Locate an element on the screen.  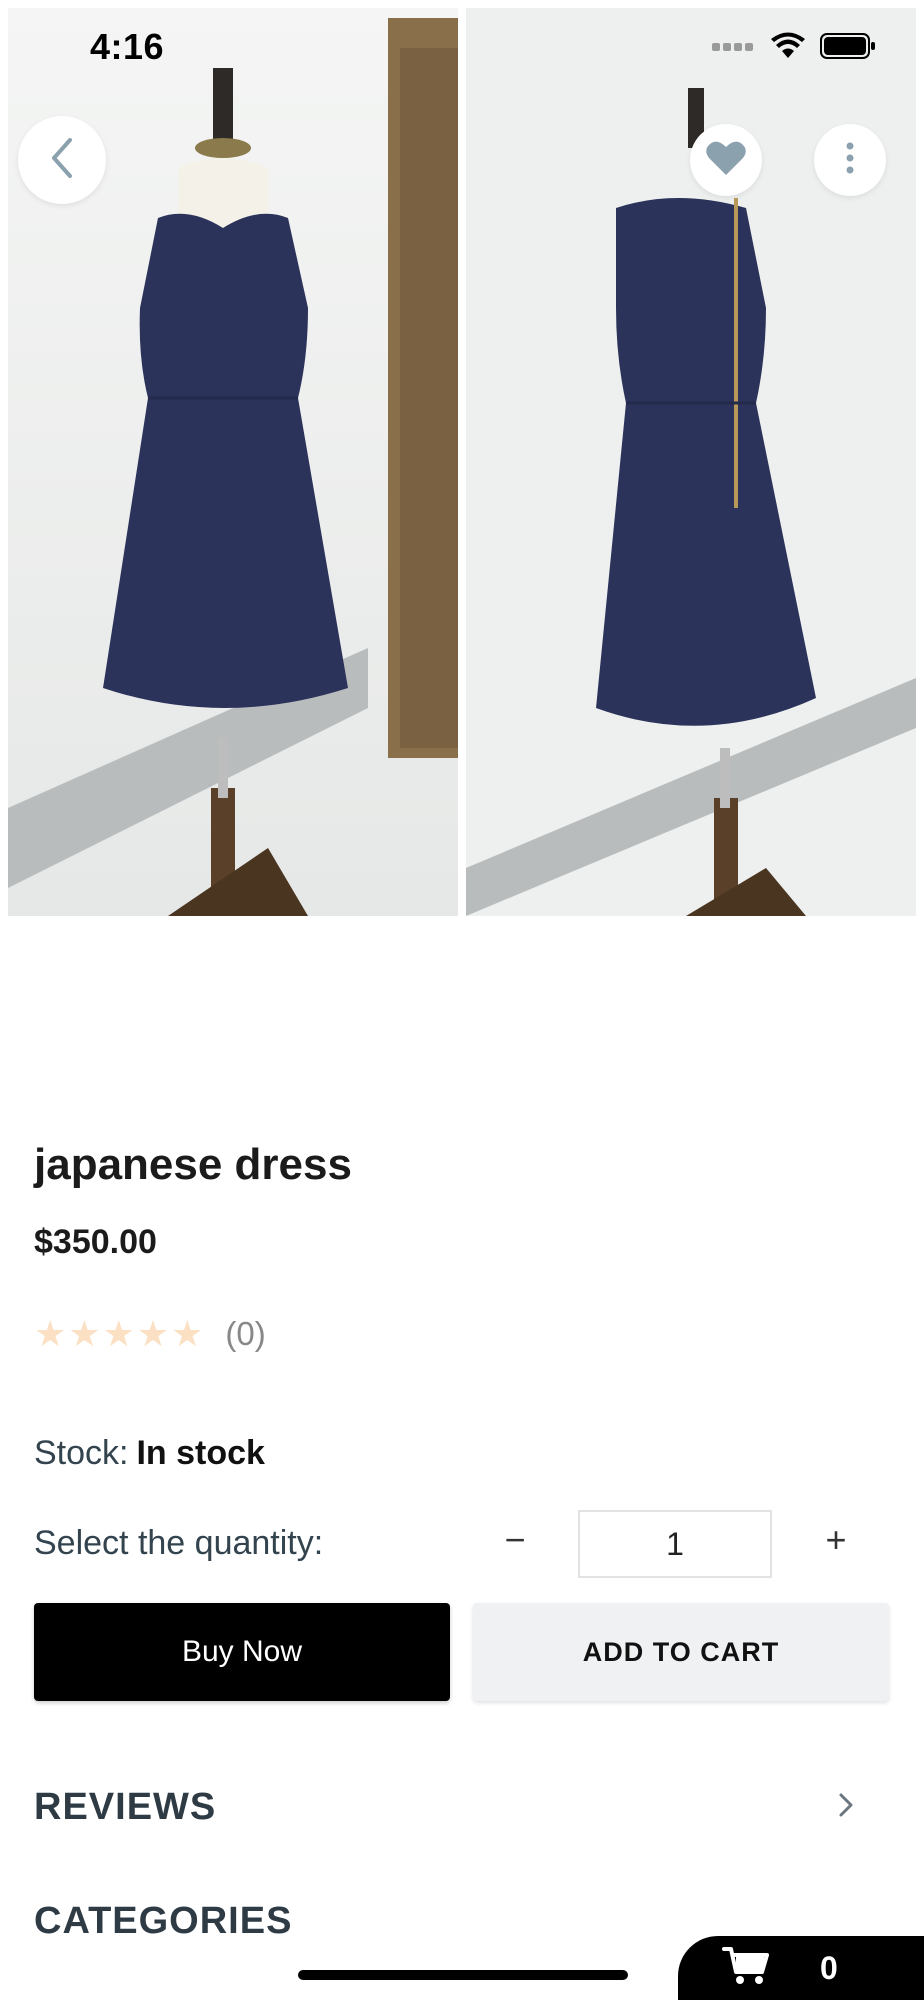
more-vertical-icon is located at coordinates (850, 160).